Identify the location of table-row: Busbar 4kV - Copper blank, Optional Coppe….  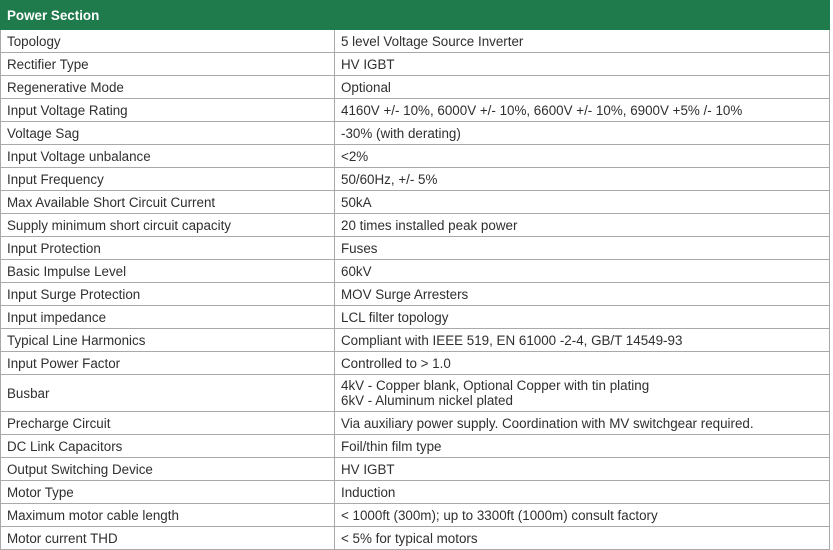
(415, 393).